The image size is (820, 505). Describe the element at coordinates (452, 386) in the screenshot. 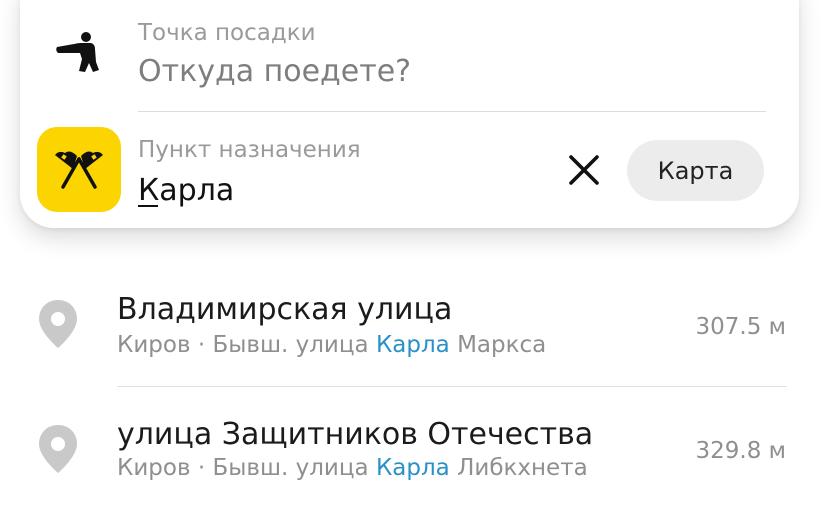

I see `list-divider` at that location.